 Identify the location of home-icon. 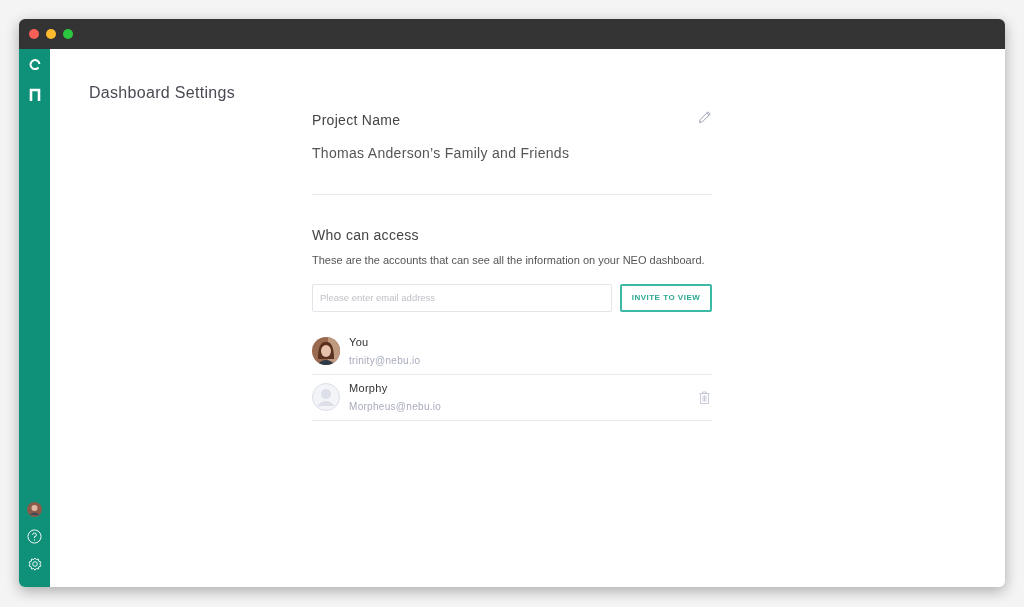
(34, 94).